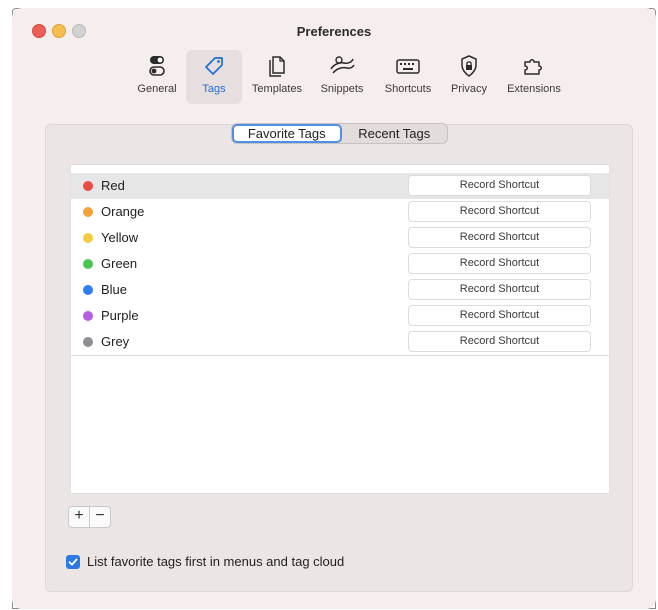 The image size is (658, 610). I want to click on toolbar-label: Shortcuts, so click(408, 89).